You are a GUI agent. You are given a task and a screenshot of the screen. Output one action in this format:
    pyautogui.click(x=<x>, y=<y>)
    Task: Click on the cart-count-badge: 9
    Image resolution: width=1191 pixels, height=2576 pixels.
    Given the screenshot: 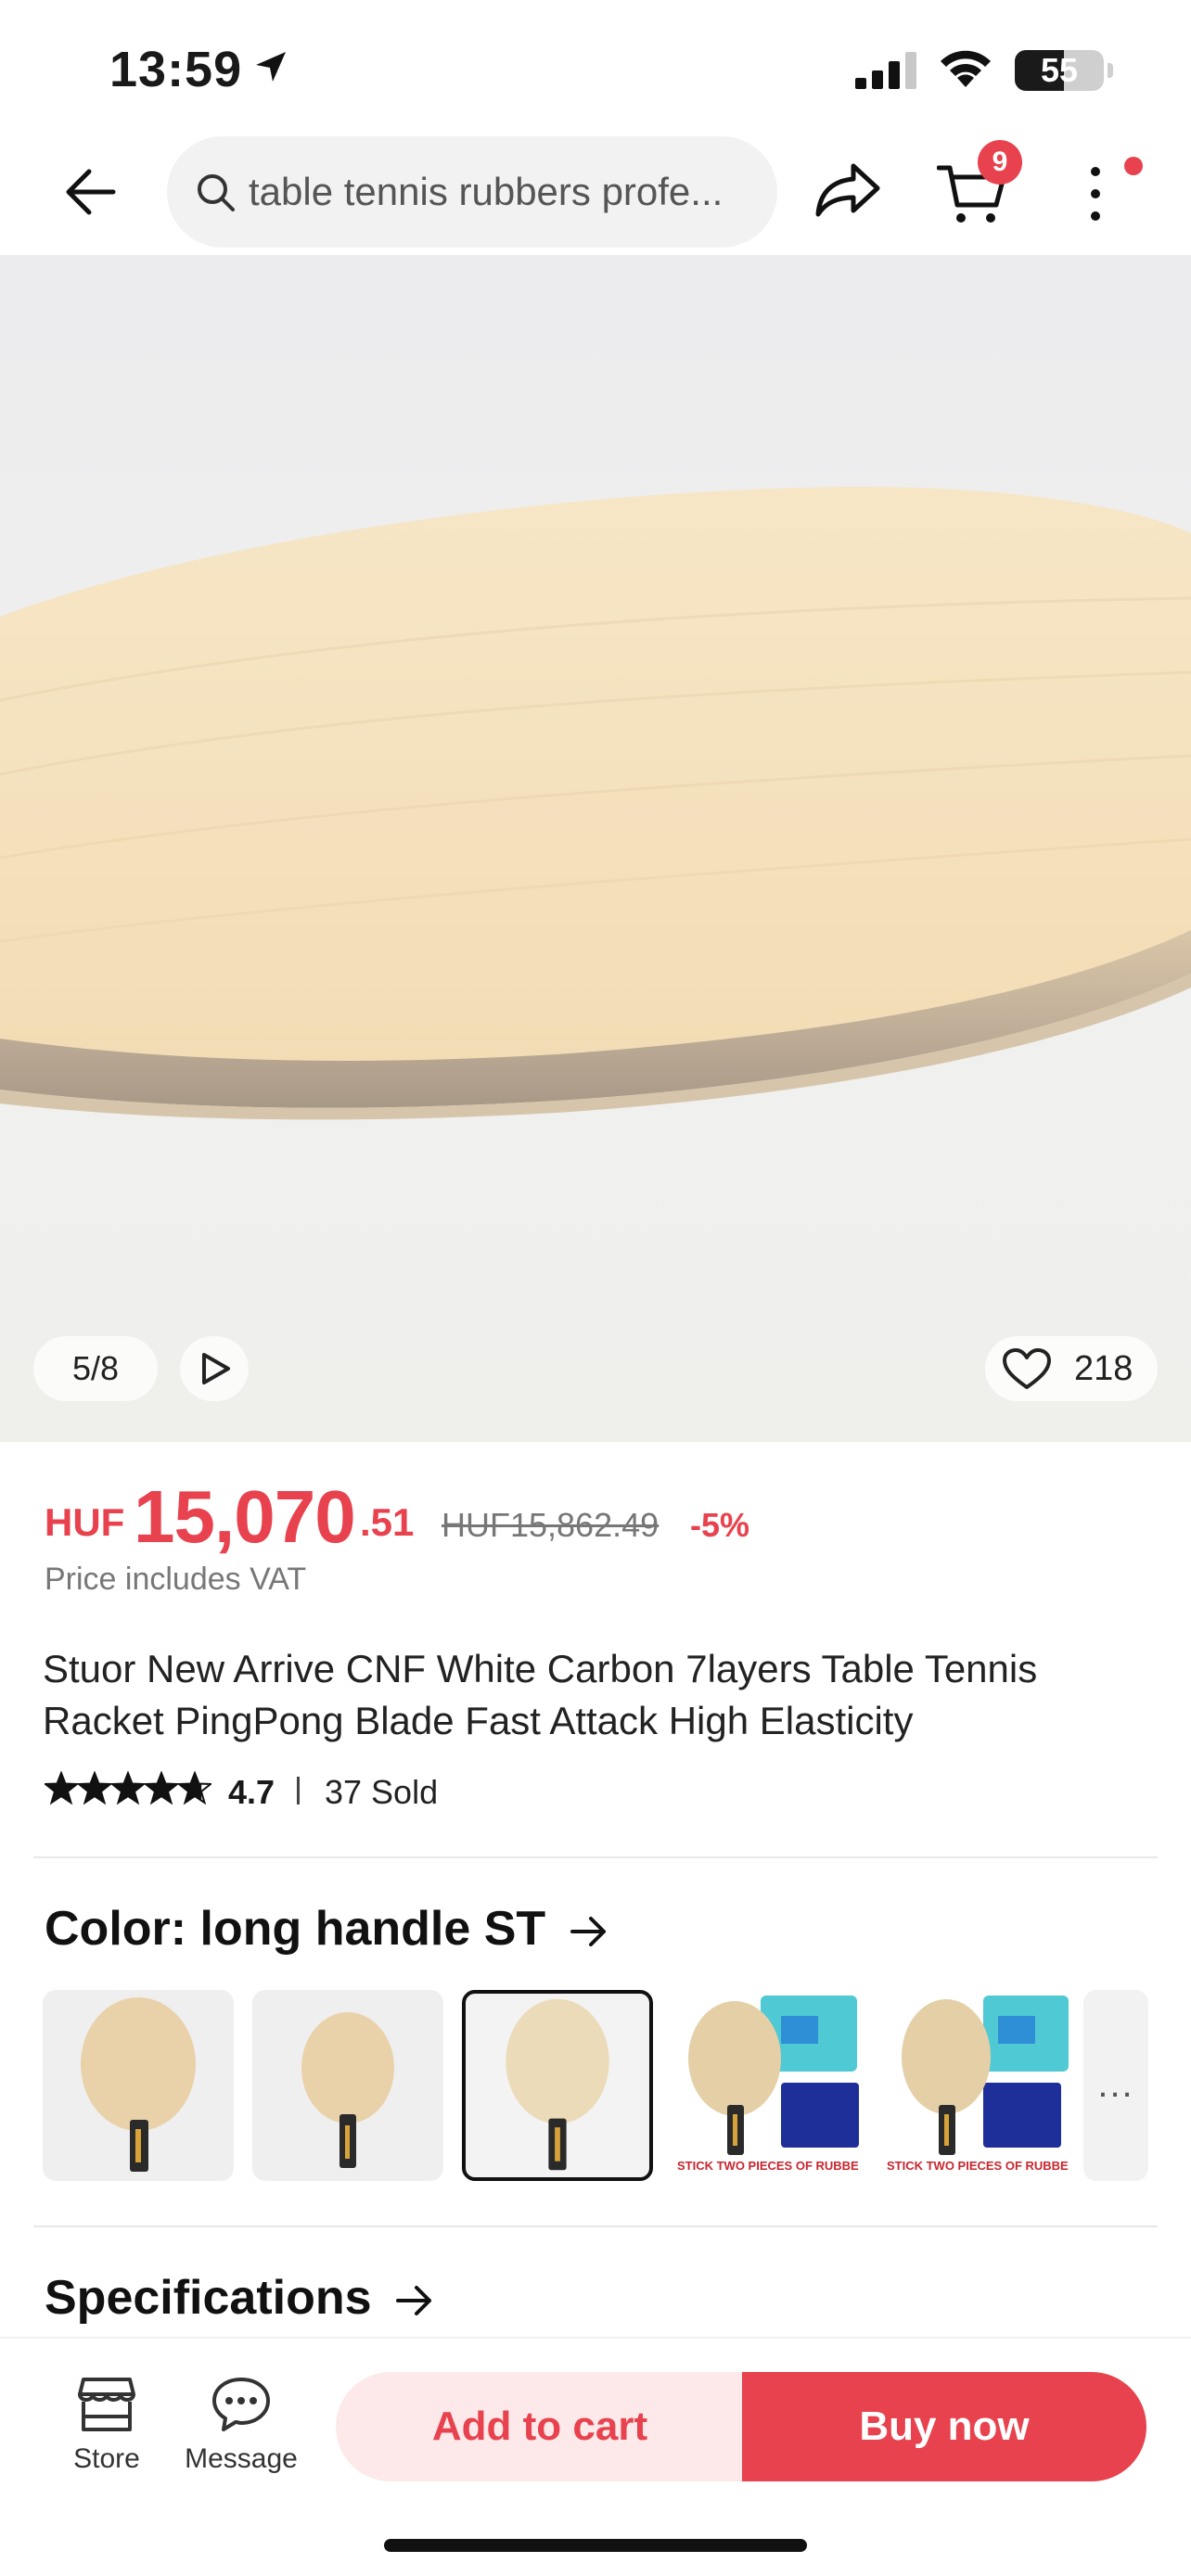 What is the action you would take?
    pyautogui.click(x=1000, y=162)
    